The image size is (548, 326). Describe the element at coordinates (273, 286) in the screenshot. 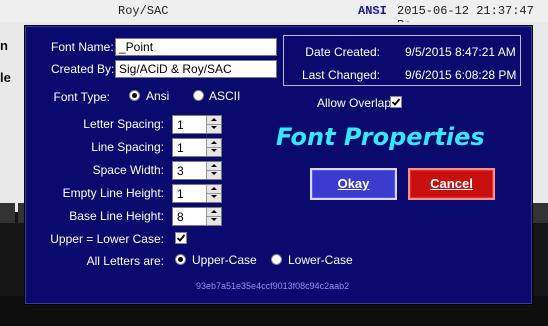

I see `font-hash: 93eb7a51e35e4ccf9013f08c94c2aab2` at that location.